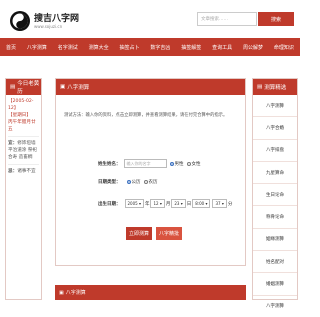 This screenshot has width=320, height=317. What do you see at coordinates (275, 128) in the screenshot?
I see `featured-item: 八字合婚` at bounding box center [275, 128].